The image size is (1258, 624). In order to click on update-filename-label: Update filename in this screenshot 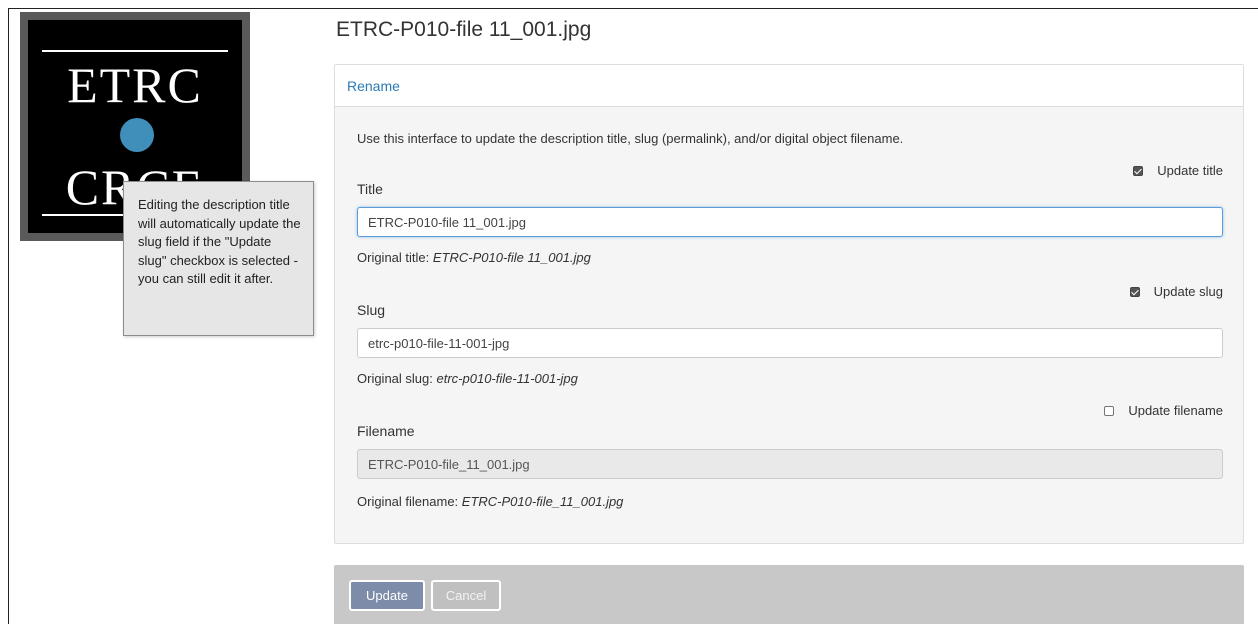, I will do `click(1175, 410)`.